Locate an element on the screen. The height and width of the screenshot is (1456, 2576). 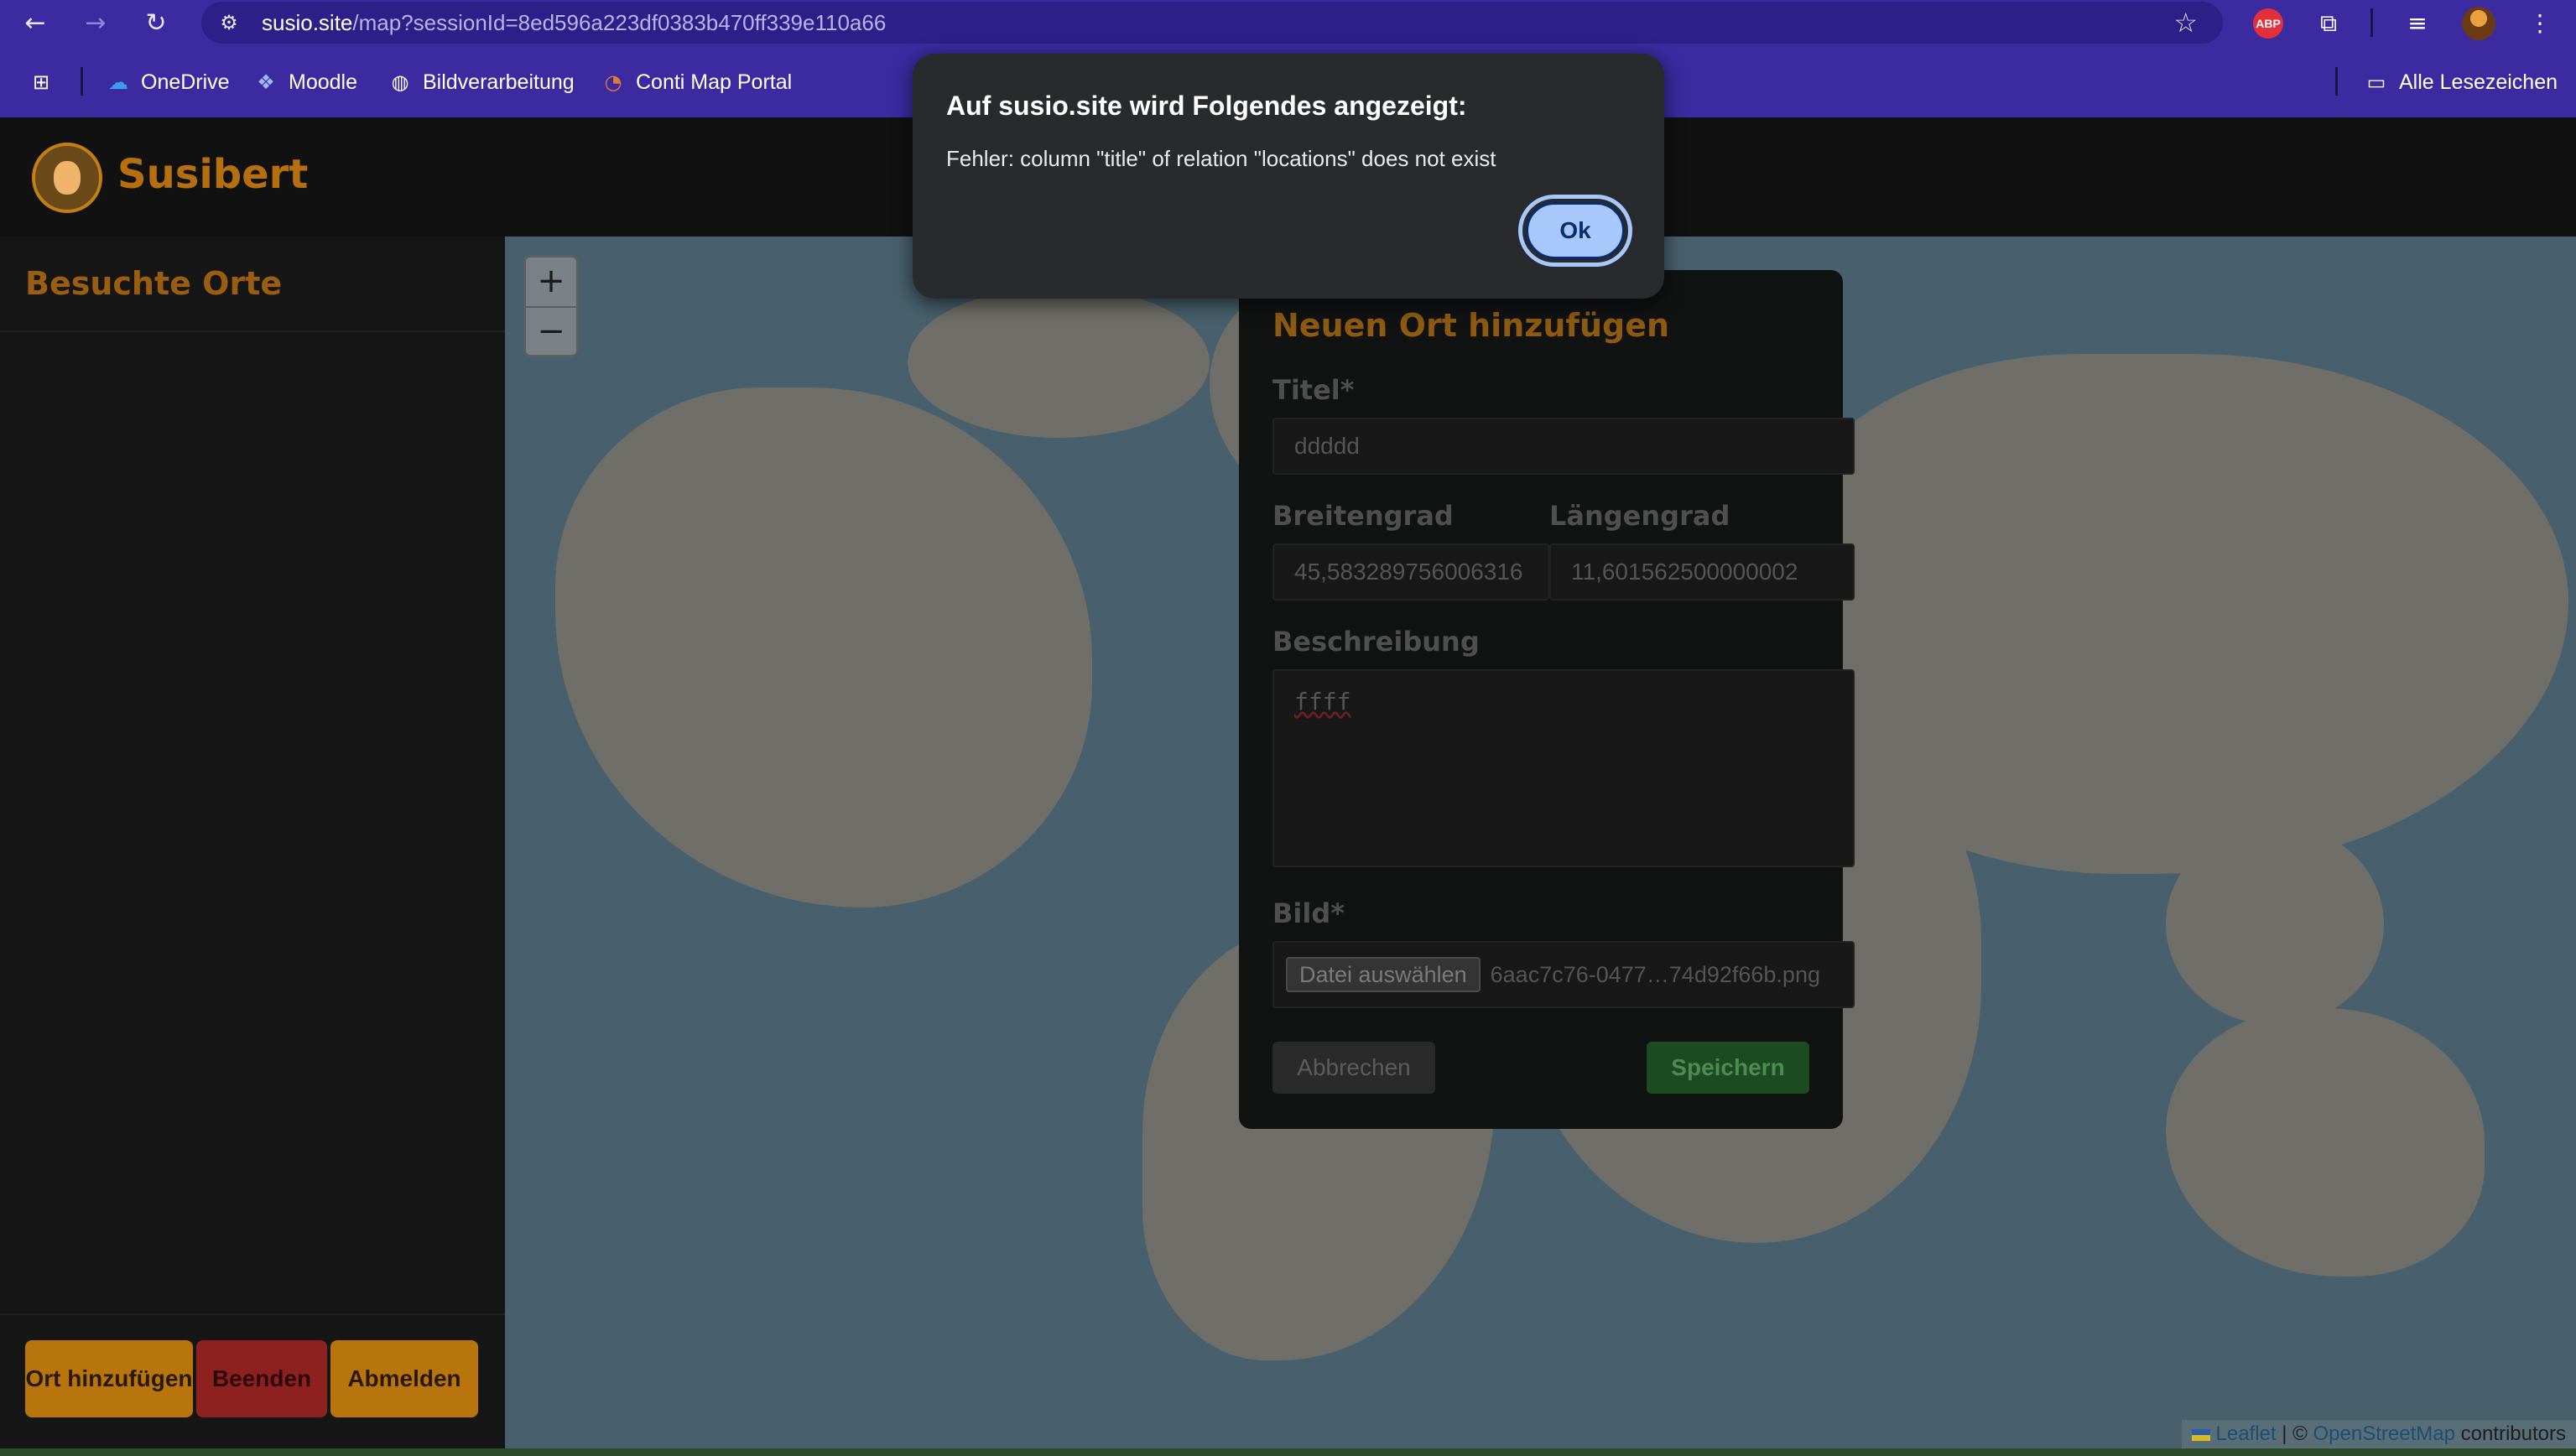
cancel-button: Abbrechen is located at coordinates (1353, 1068).